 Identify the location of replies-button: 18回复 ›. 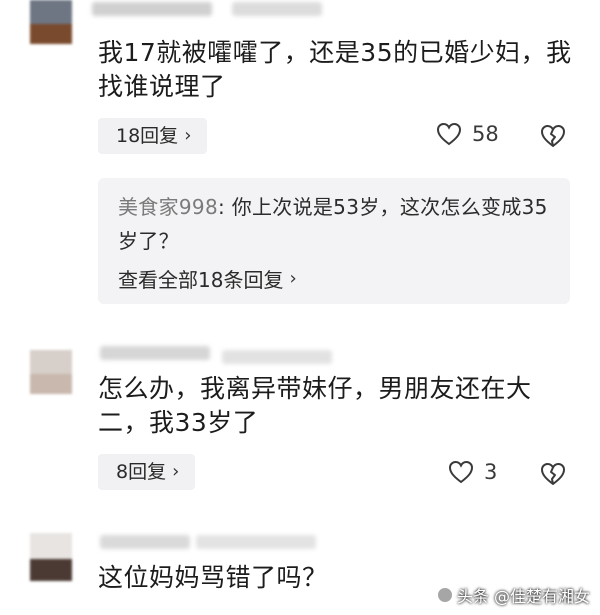
(153, 136).